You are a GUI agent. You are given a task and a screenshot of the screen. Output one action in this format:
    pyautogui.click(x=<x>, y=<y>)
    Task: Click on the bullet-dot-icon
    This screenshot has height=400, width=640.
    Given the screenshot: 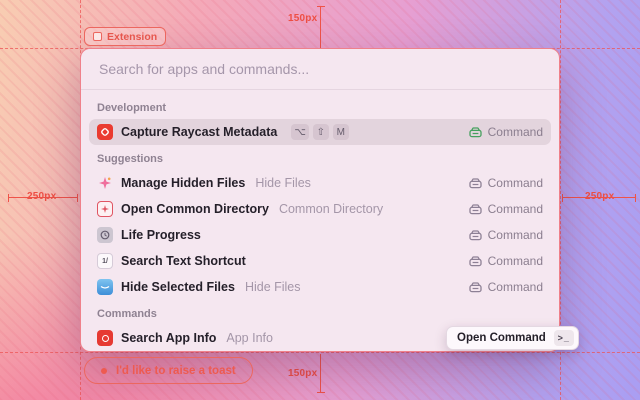 What is the action you would take?
    pyautogui.click(x=104, y=370)
    